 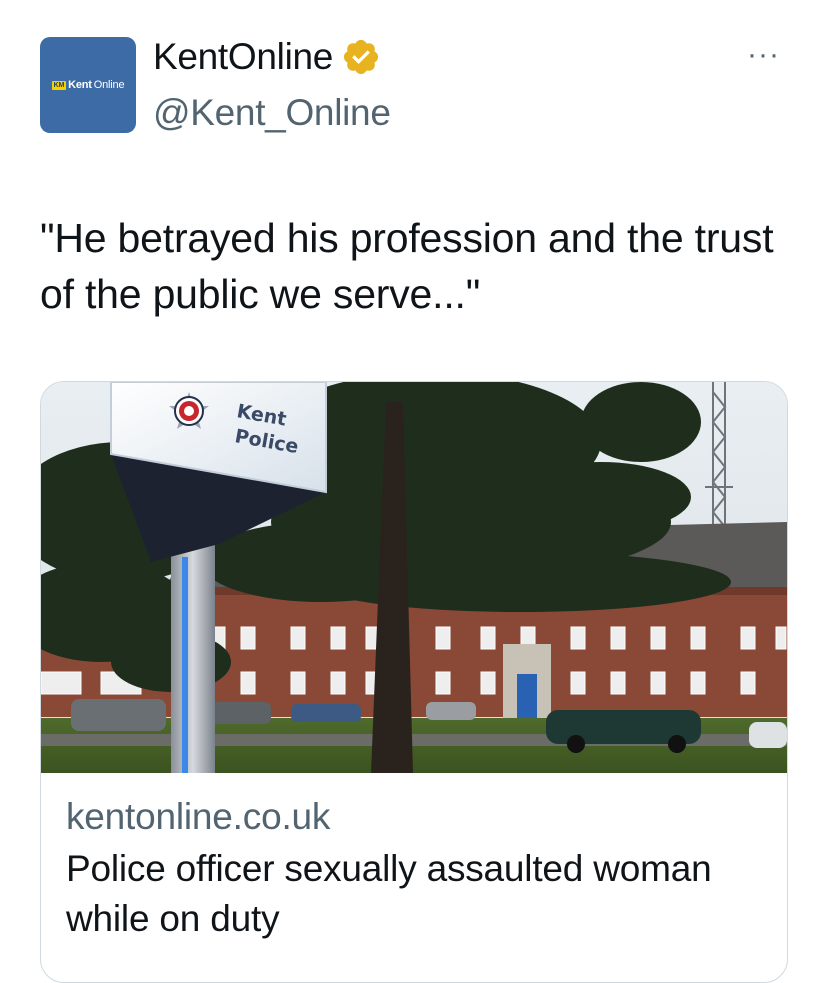 I want to click on logo-text-regular: Online, so click(x=109, y=85).